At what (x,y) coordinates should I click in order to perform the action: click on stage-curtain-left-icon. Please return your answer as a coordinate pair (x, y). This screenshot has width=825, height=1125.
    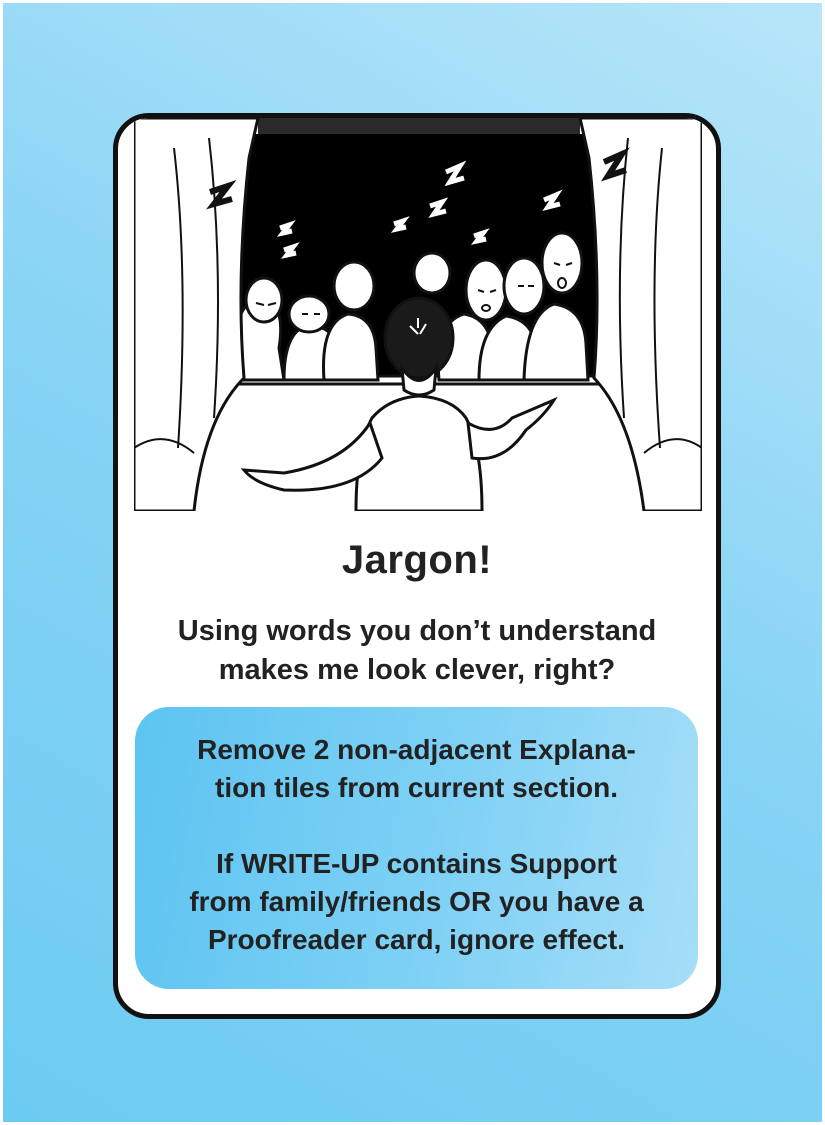
    Looking at the image, I should click on (197, 314).